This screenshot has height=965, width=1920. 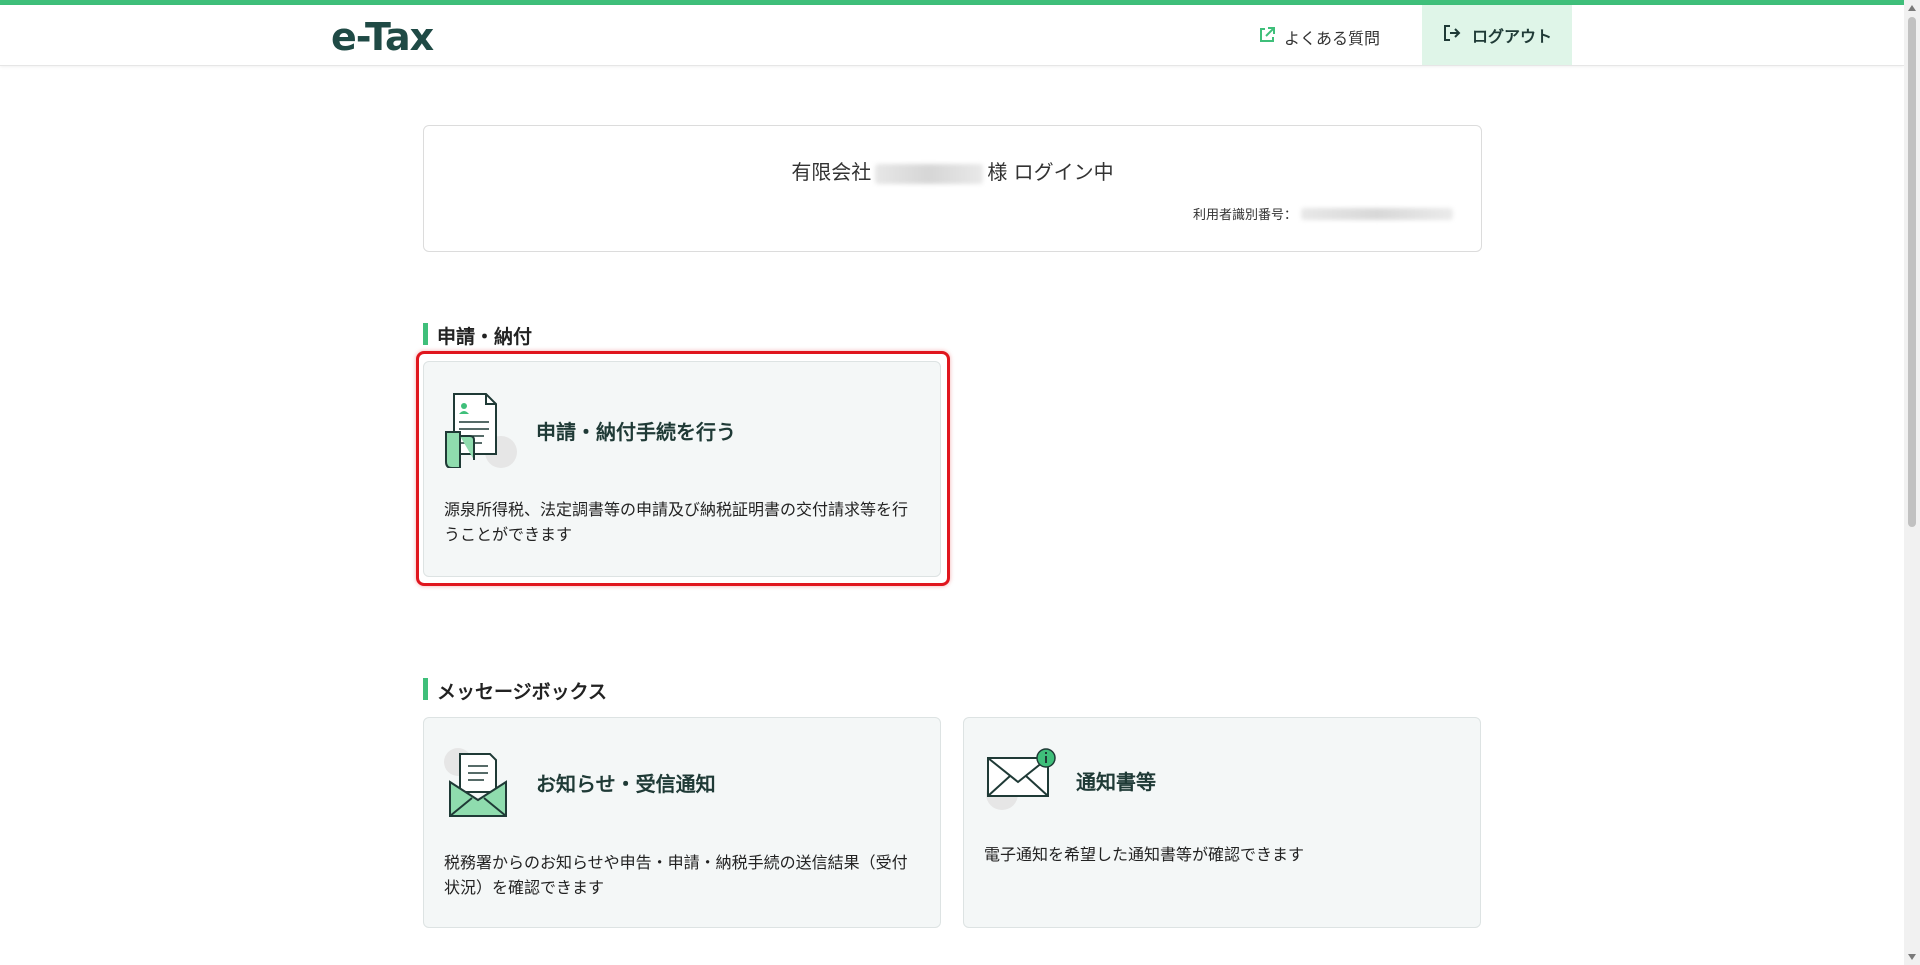 I want to click on etax-logo: e-Tax, so click(x=382, y=37).